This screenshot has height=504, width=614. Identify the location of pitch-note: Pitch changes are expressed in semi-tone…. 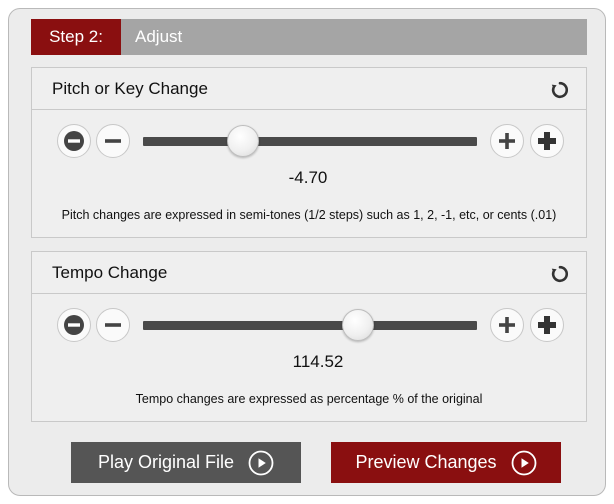
(309, 215).